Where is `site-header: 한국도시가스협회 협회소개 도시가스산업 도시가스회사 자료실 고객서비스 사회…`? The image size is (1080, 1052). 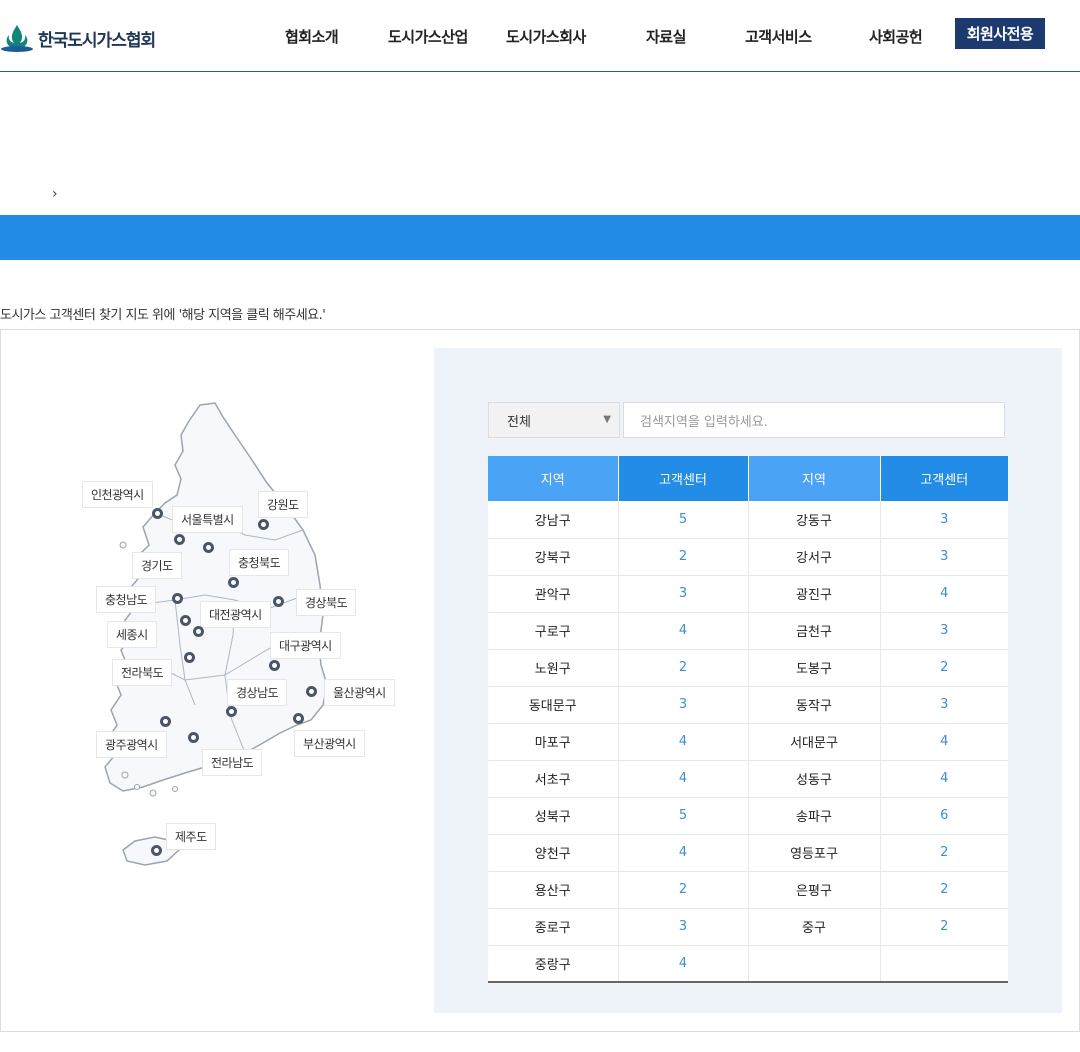 site-header: 한국도시가스협회 협회소개 도시가스산업 도시가스회사 자료실 고객서비스 사회… is located at coordinates (540, 36).